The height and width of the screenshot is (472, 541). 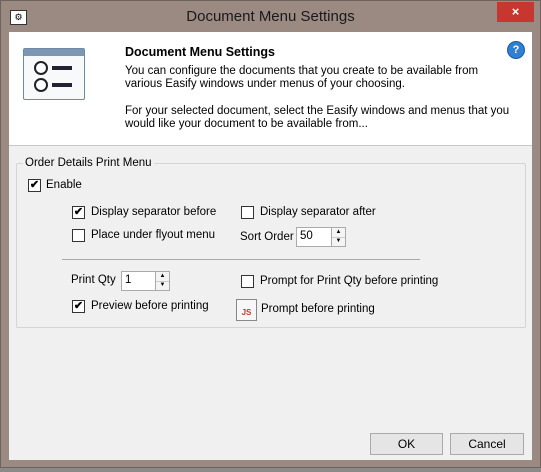 What do you see at coordinates (247, 212) in the screenshot?
I see `display-separator-after-checkbox` at bounding box center [247, 212].